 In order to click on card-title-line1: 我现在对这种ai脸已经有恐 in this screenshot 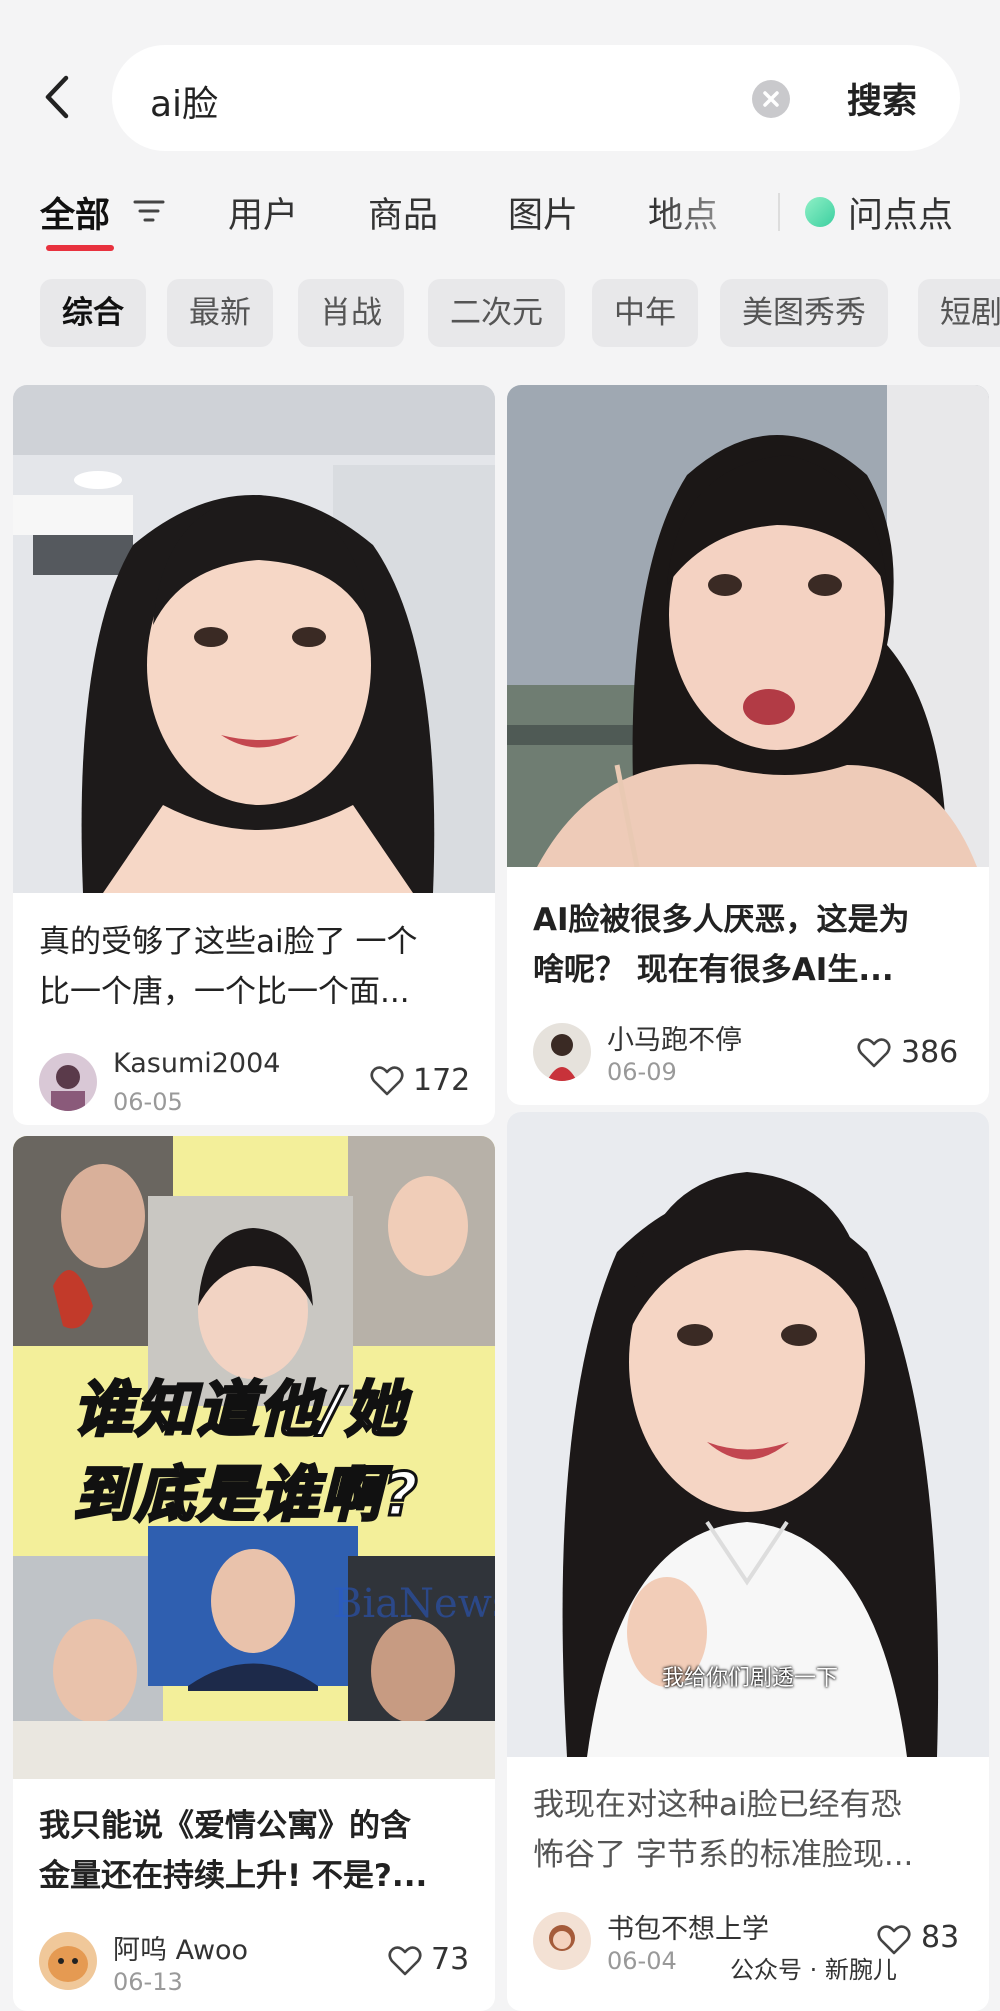, I will do `click(717, 1805)`.